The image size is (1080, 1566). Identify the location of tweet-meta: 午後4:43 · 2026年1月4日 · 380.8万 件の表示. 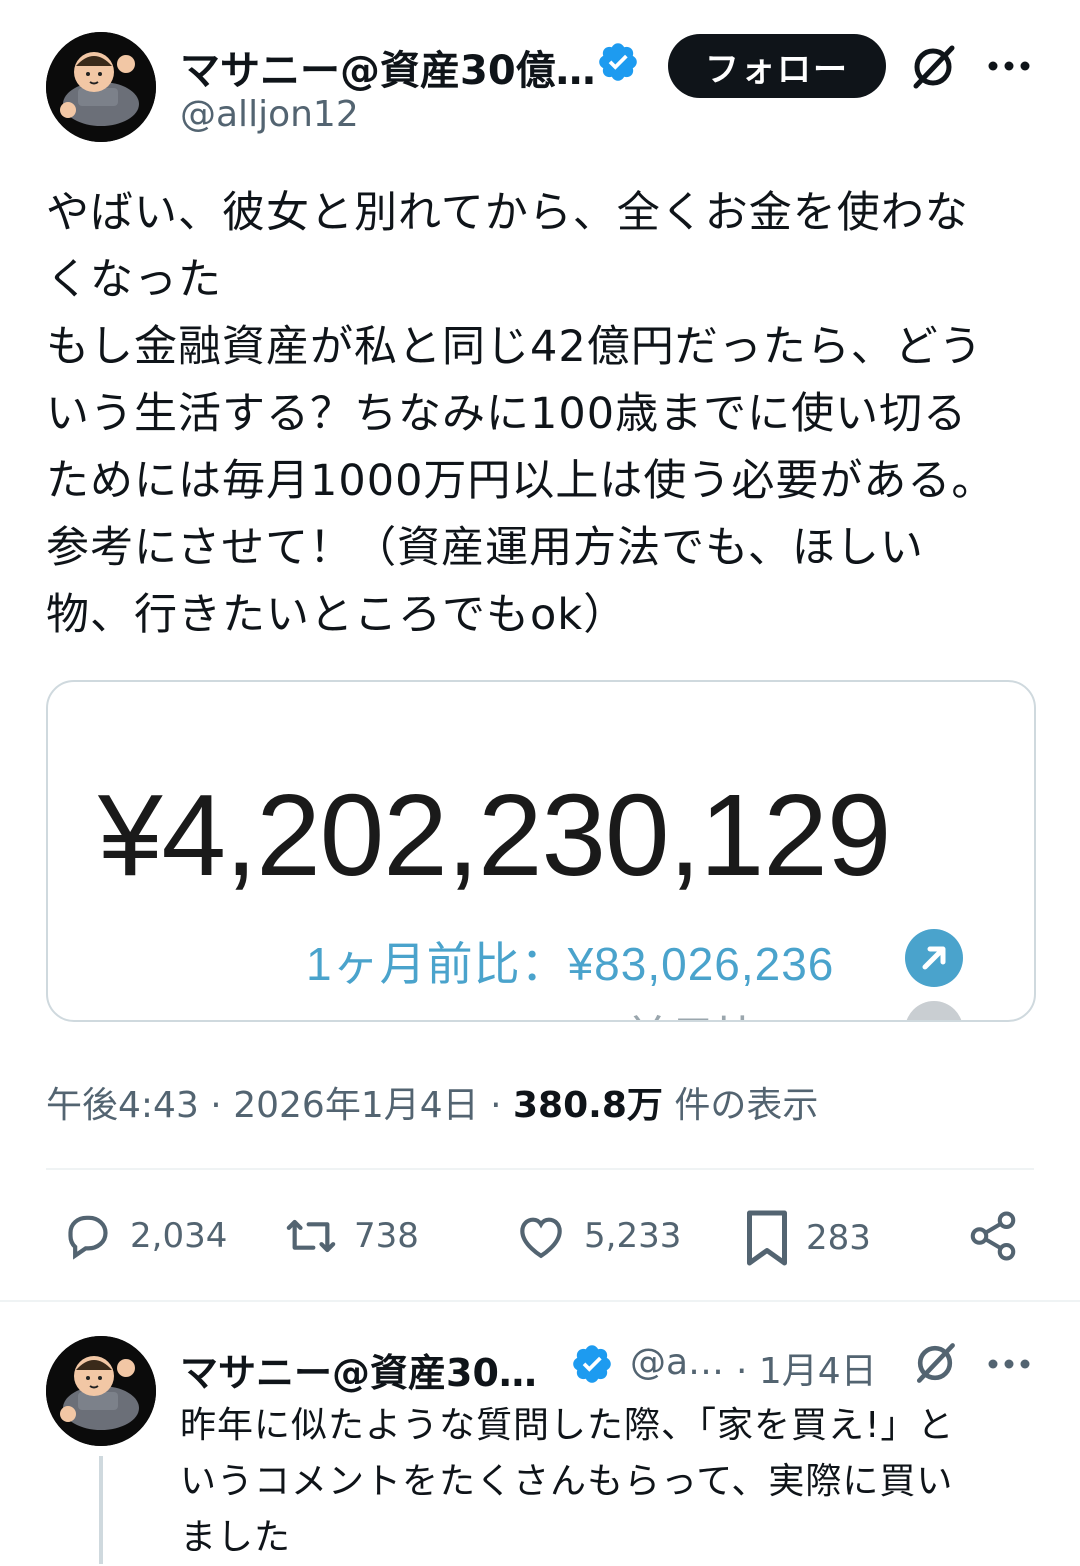
(432, 1102).